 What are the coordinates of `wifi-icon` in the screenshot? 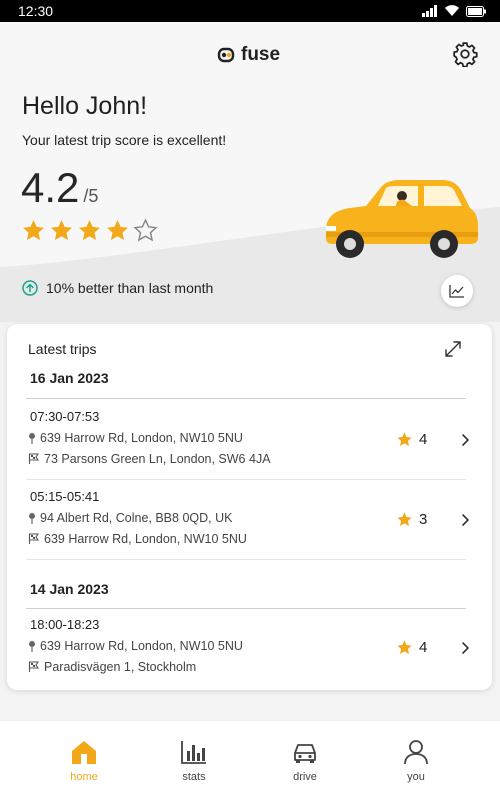 It's located at (452, 11).